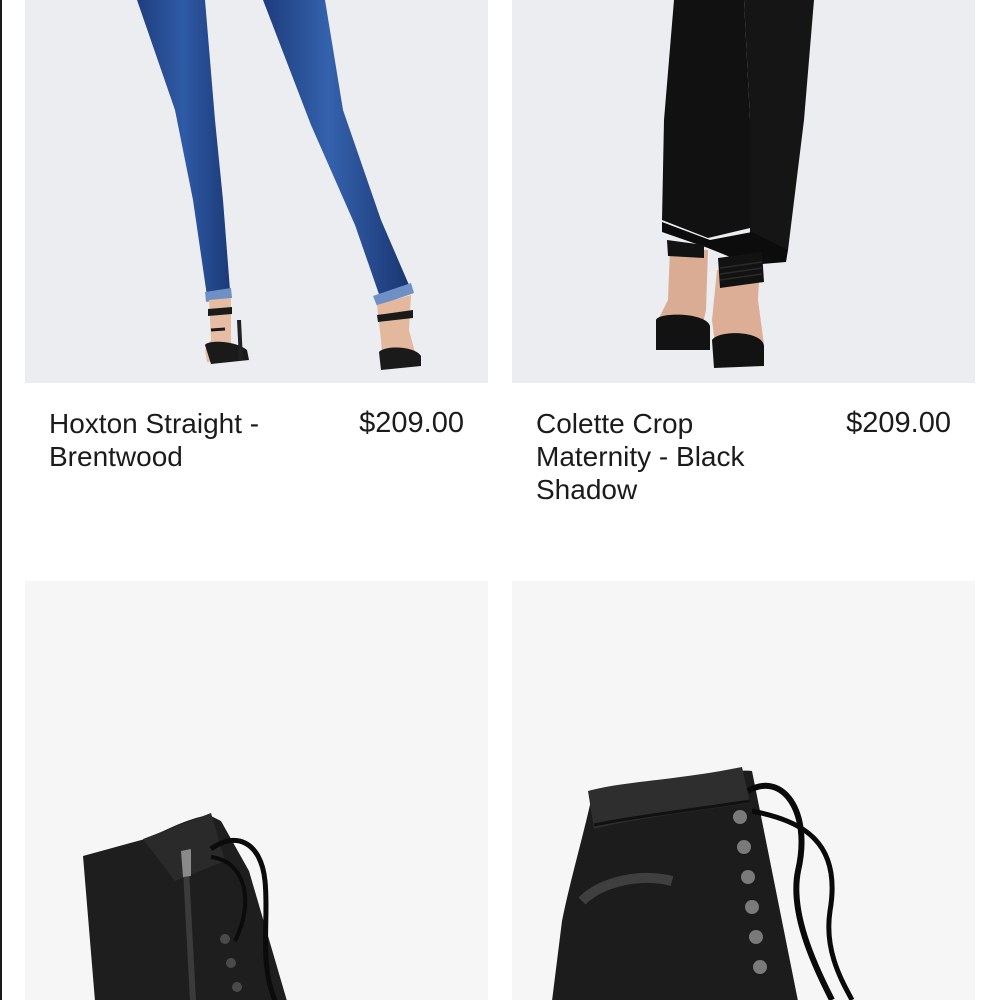 Image resolution: width=1000 pixels, height=1000 pixels. Describe the element at coordinates (661, 456) in the screenshot. I see `product-name: Colette Crop Maternity - Black Shadow` at that location.